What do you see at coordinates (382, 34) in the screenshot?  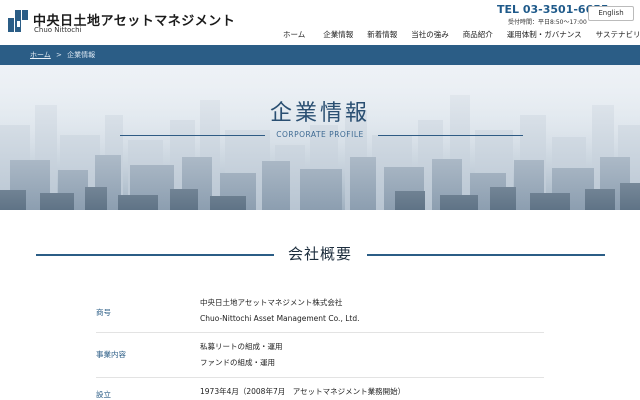 I see `nav-news: 新着情報` at bounding box center [382, 34].